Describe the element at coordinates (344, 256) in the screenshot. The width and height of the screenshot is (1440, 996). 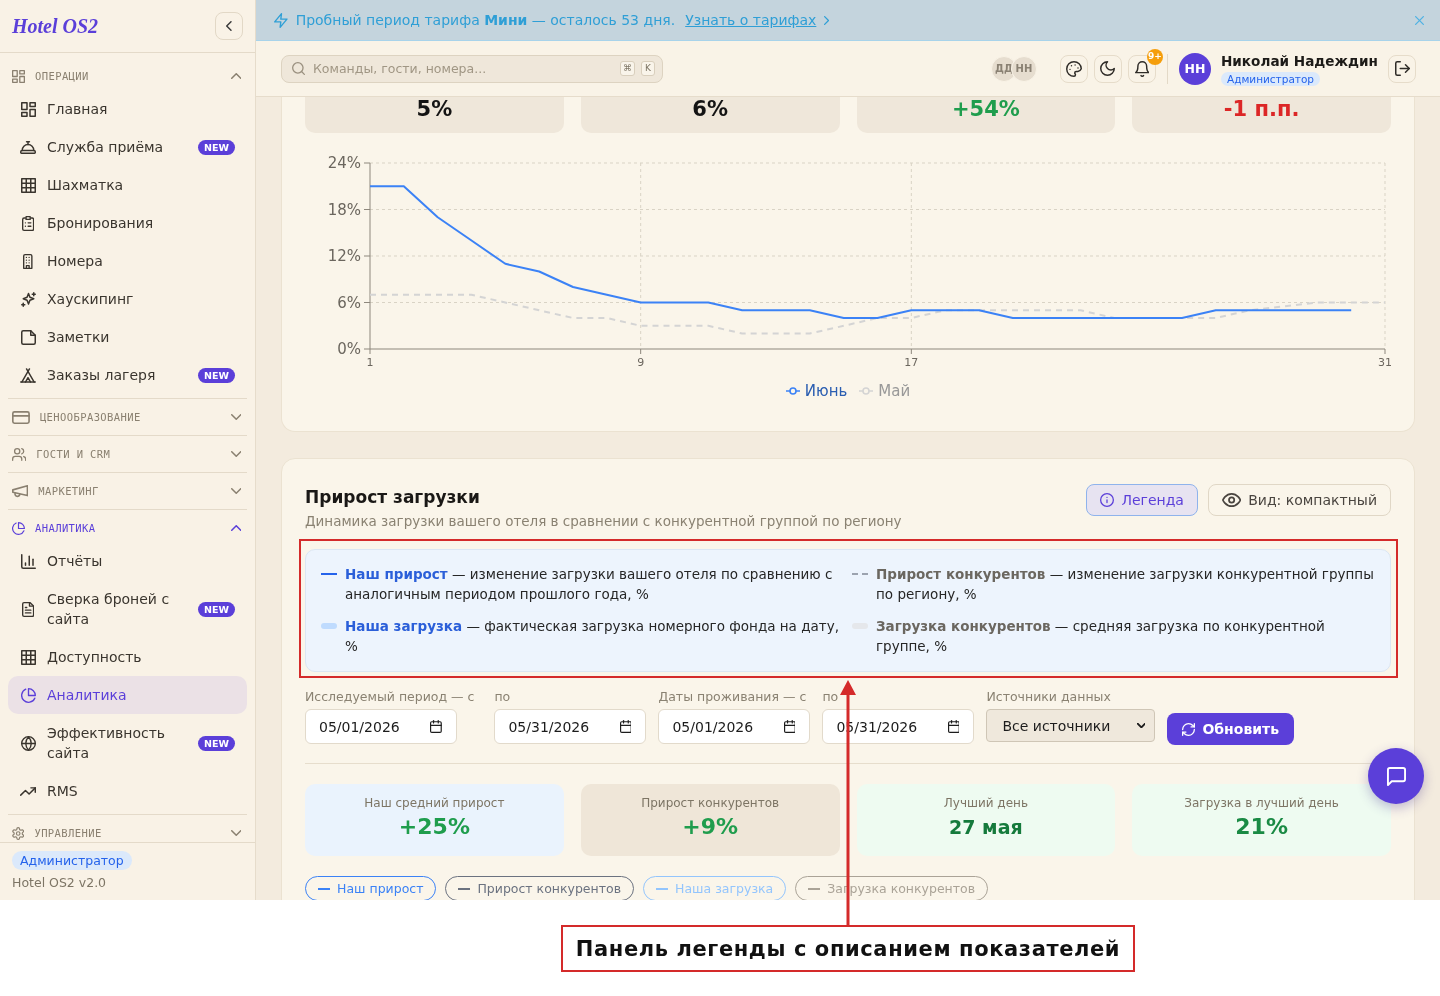
I see `axis-label: 12%` at that location.